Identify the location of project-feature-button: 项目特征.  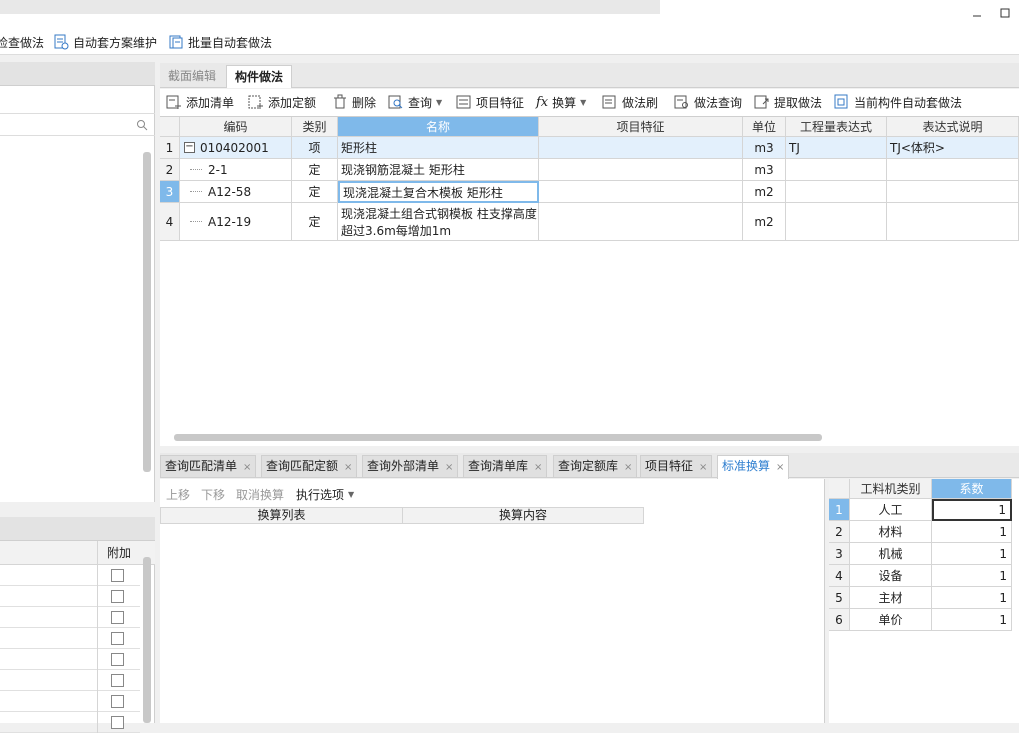
(490, 102).